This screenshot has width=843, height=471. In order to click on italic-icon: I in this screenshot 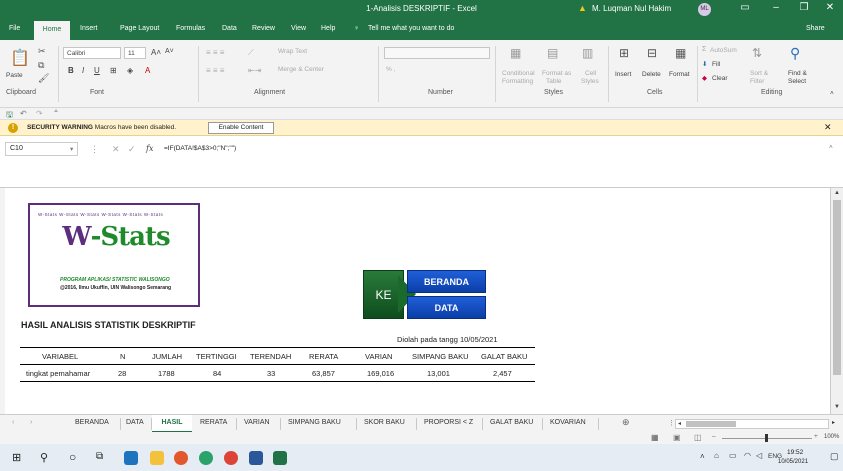, I will do `click(83, 70)`.